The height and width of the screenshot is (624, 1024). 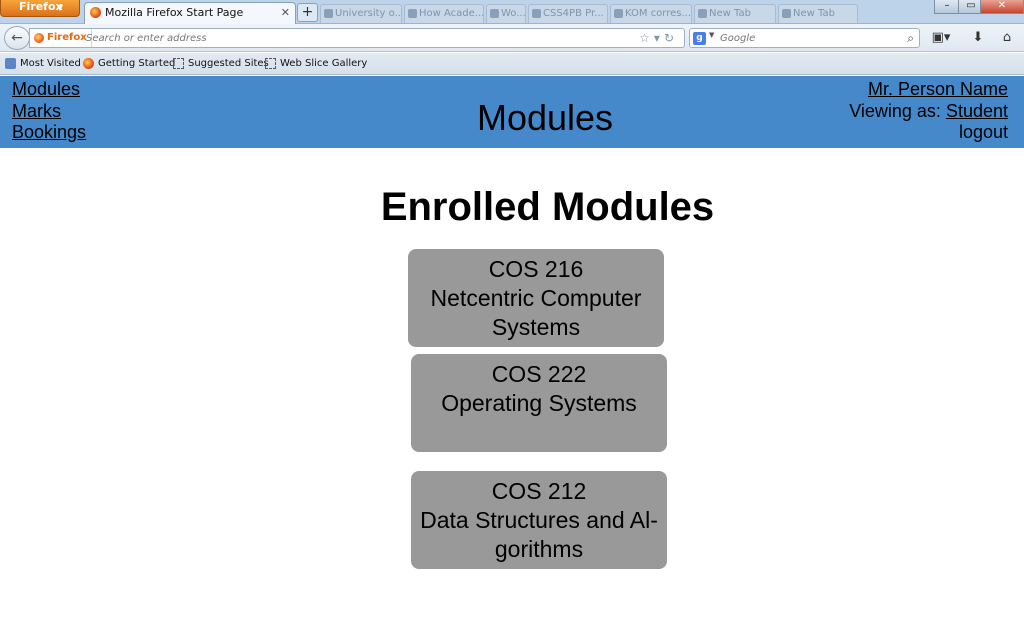 I want to click on navigation-toolbar: ← Firefox ☆▾↻ g ▼ ⌕ ▣▾ ⬇ ⌂, so click(x=512, y=38).